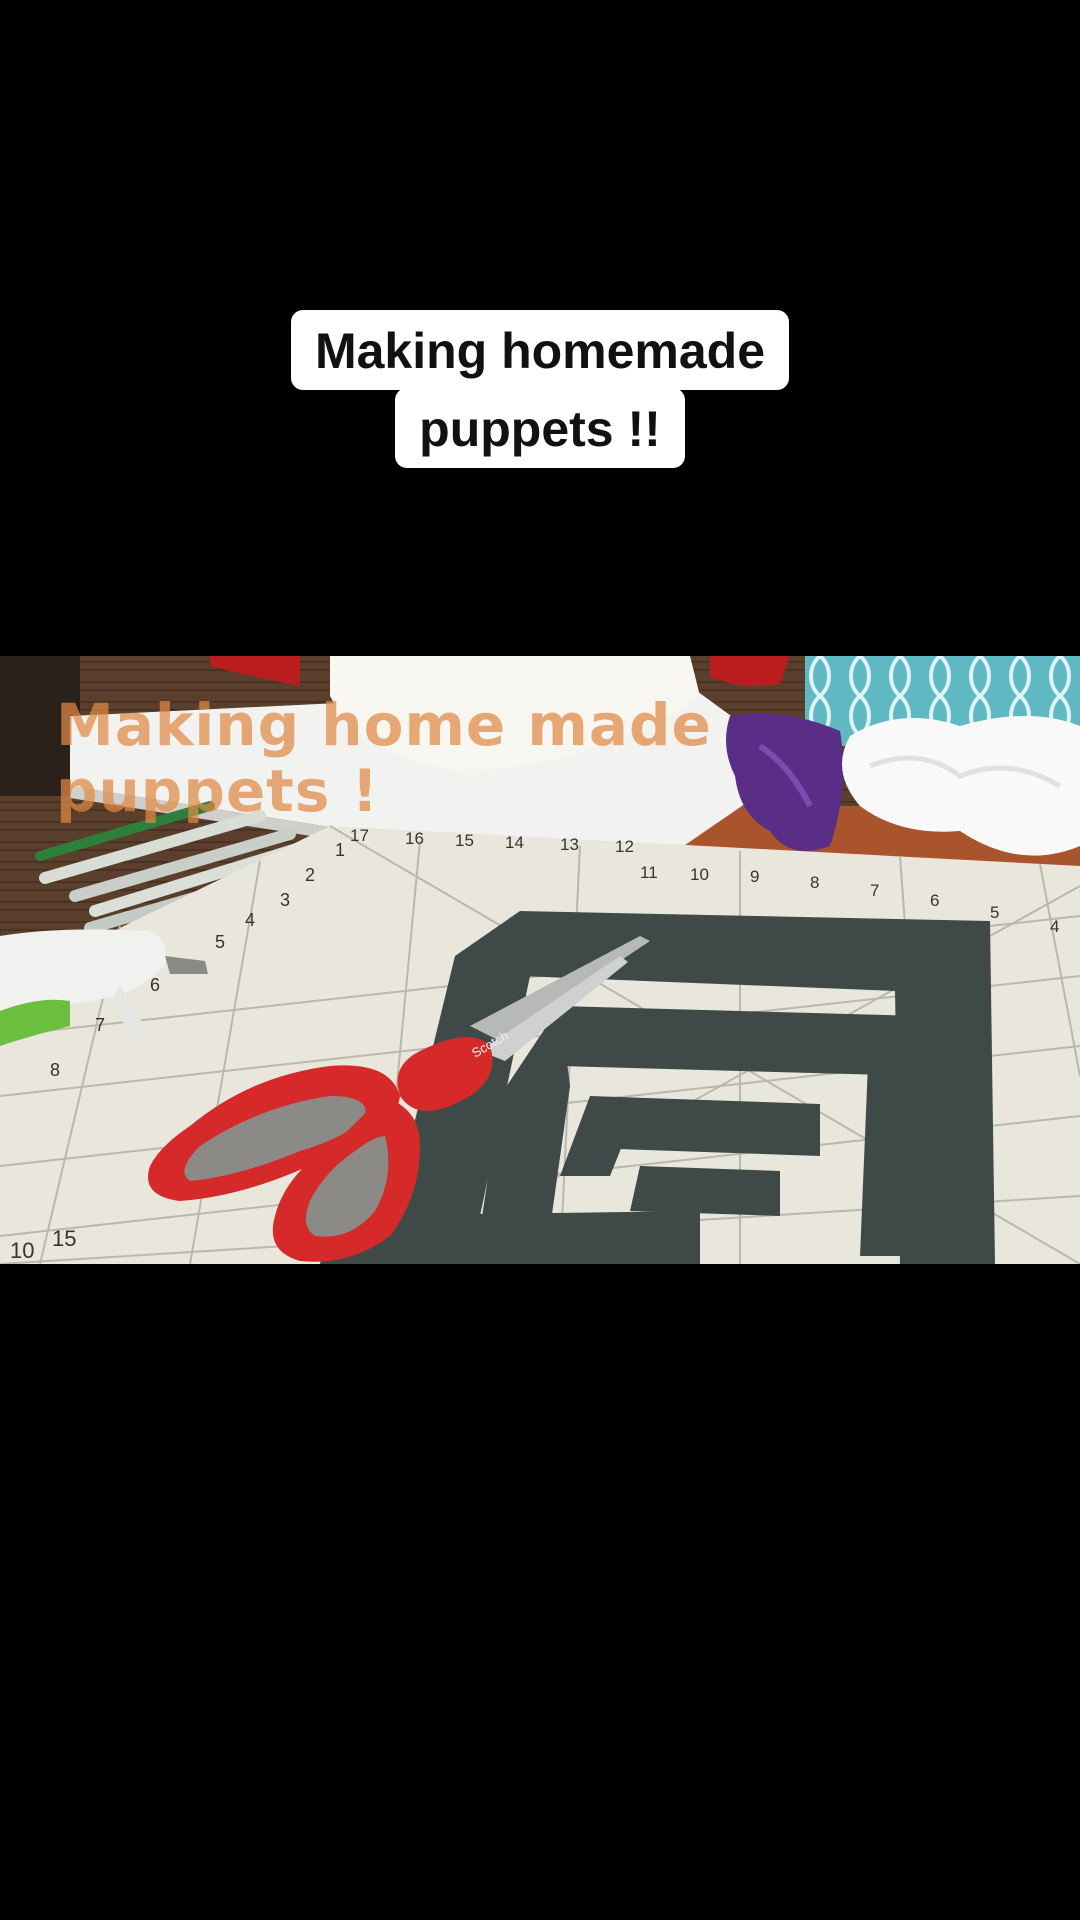 This screenshot has height=1920, width=1080. I want to click on ruler-left-number: 3, so click(285, 900).